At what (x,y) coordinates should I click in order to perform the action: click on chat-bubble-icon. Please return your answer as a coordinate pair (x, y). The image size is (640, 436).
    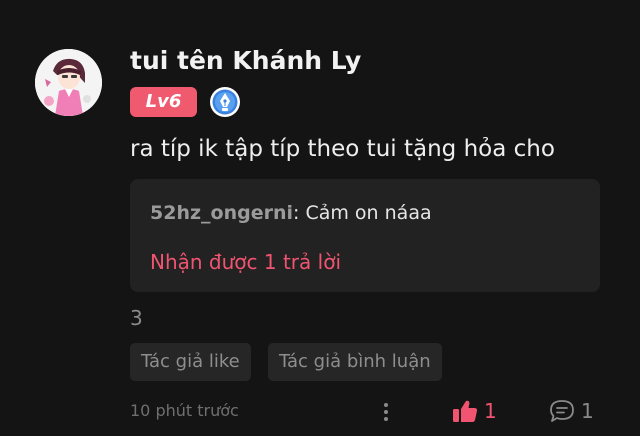
    Looking at the image, I should click on (562, 411).